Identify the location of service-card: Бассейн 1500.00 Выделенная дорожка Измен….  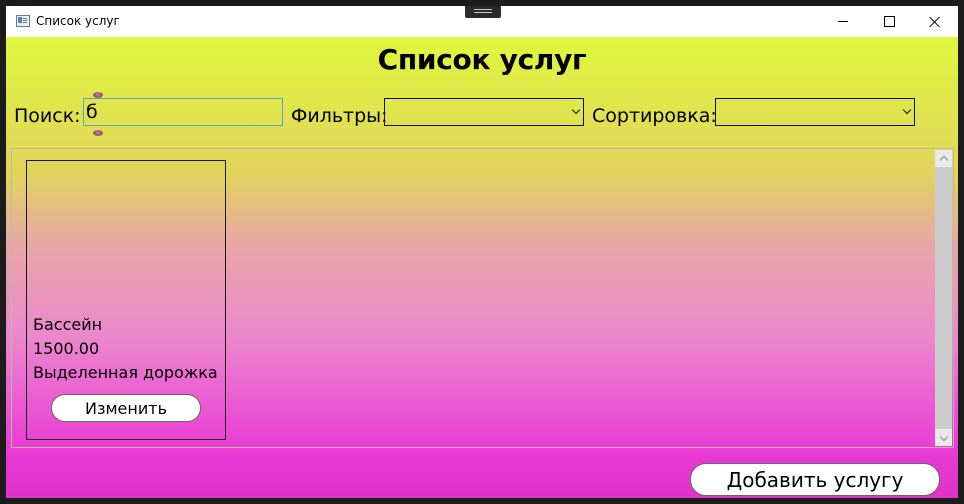
(126, 300).